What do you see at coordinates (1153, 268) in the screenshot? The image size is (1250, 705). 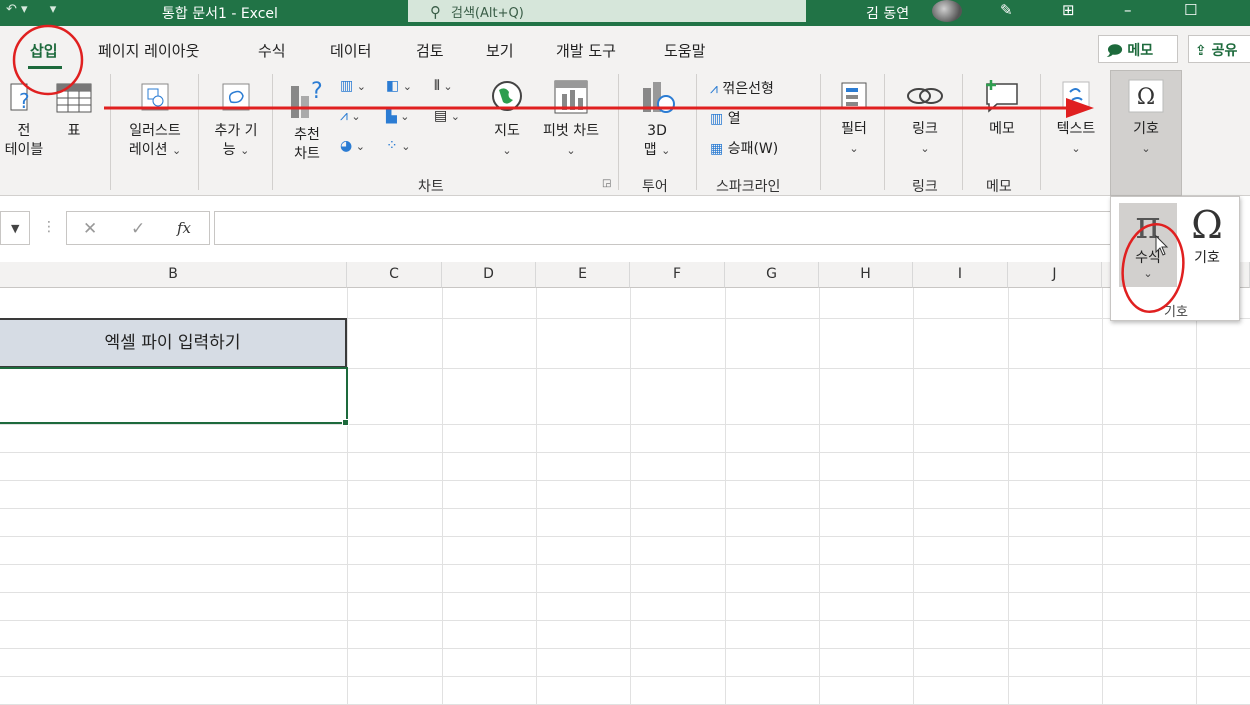 I see `highlight-circle-equation` at bounding box center [1153, 268].